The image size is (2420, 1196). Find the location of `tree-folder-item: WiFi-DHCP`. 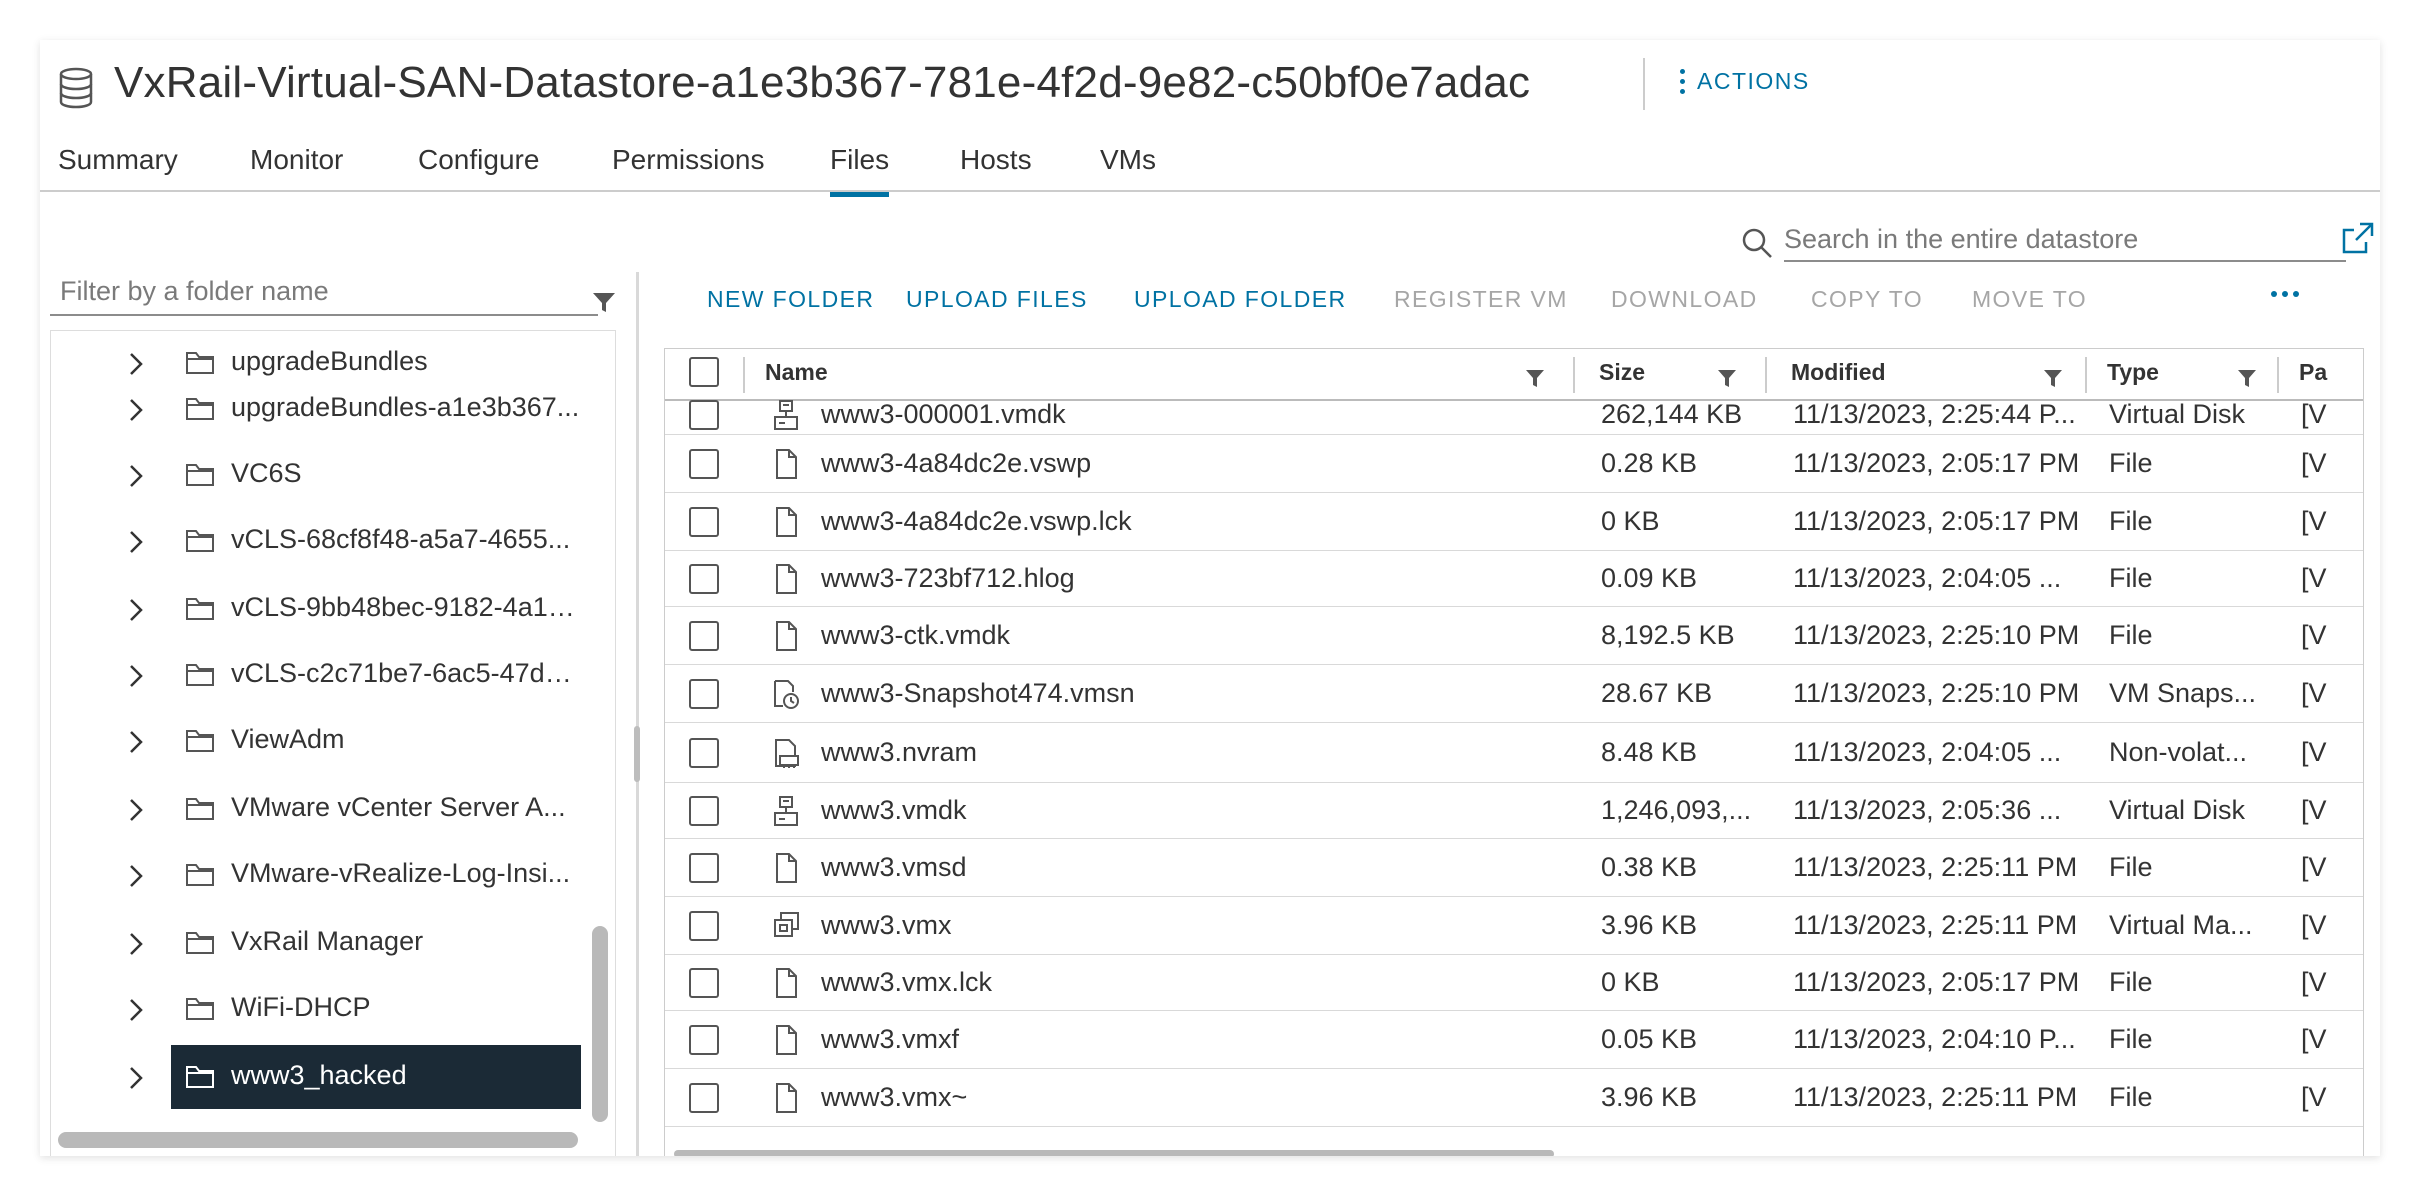

tree-folder-item: WiFi-DHCP is located at coordinates (316, 1009).